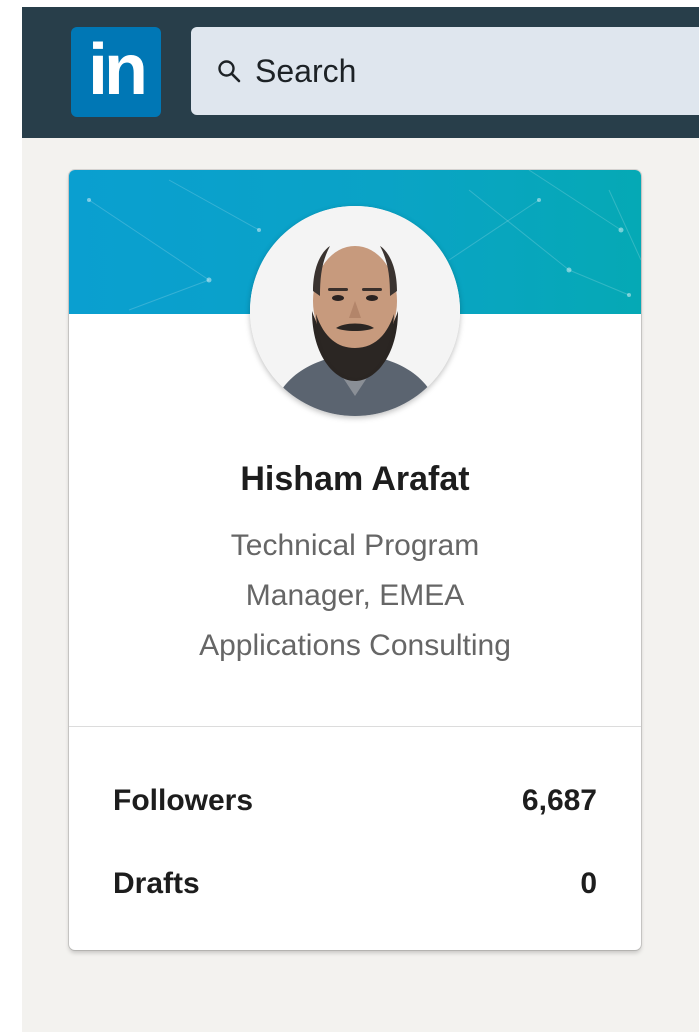 Image resolution: width=699 pixels, height=1032 pixels. I want to click on search-placeholder: Search, so click(306, 70).